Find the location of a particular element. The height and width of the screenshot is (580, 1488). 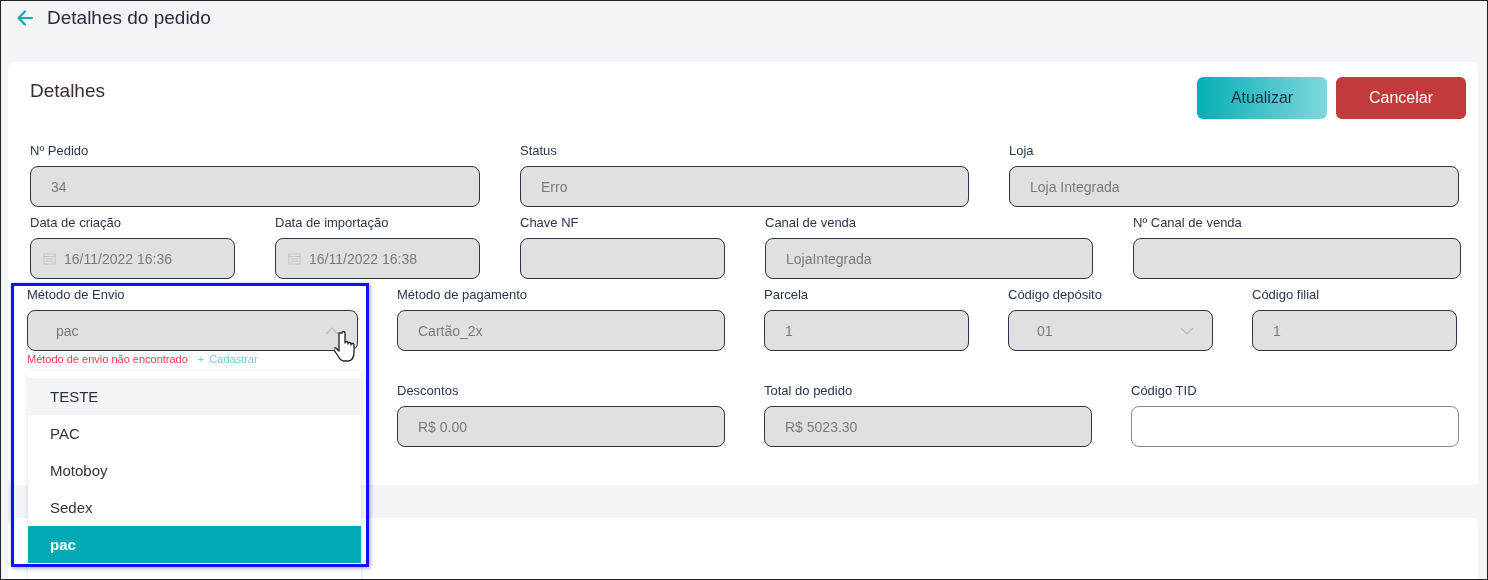

field-label: Descontos is located at coordinates (428, 391).